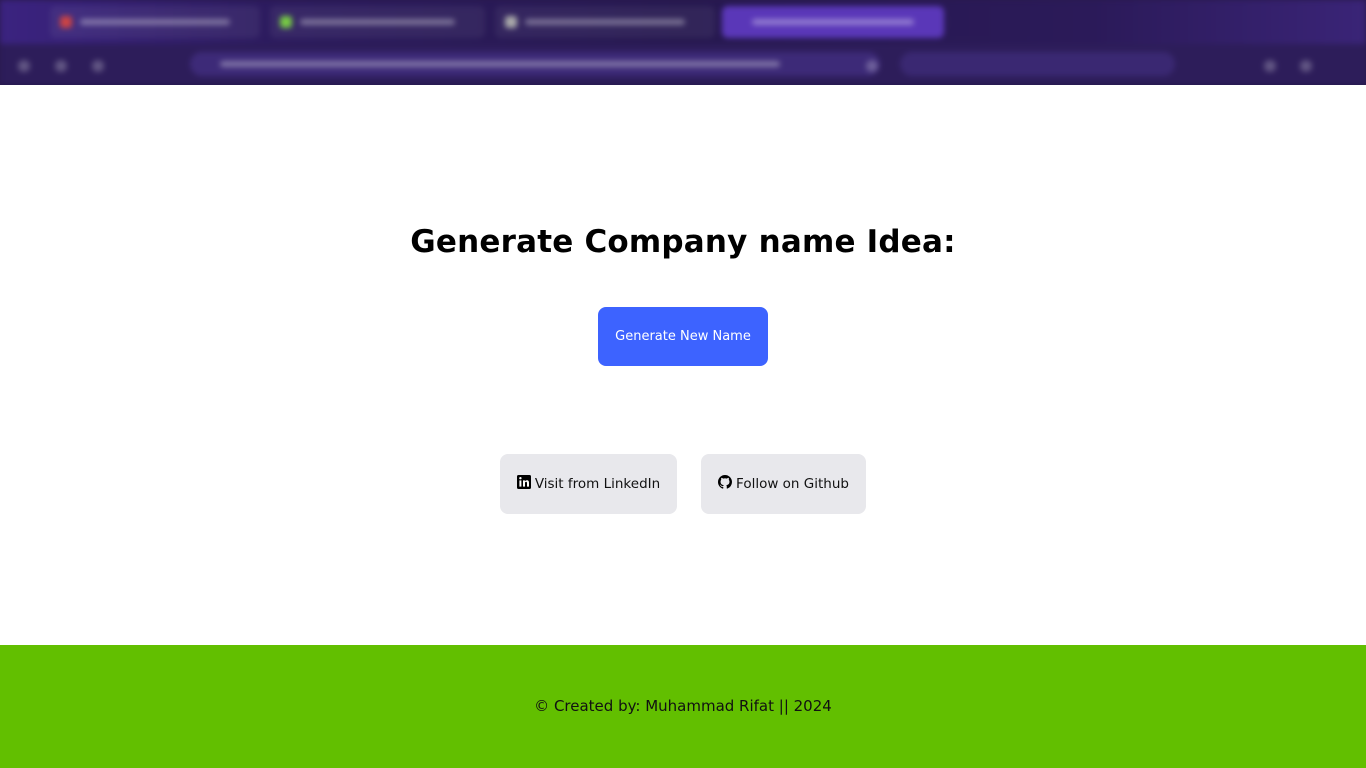 The image size is (1366, 768). Describe the element at coordinates (24, 66) in the screenshot. I see `back-icon` at that location.